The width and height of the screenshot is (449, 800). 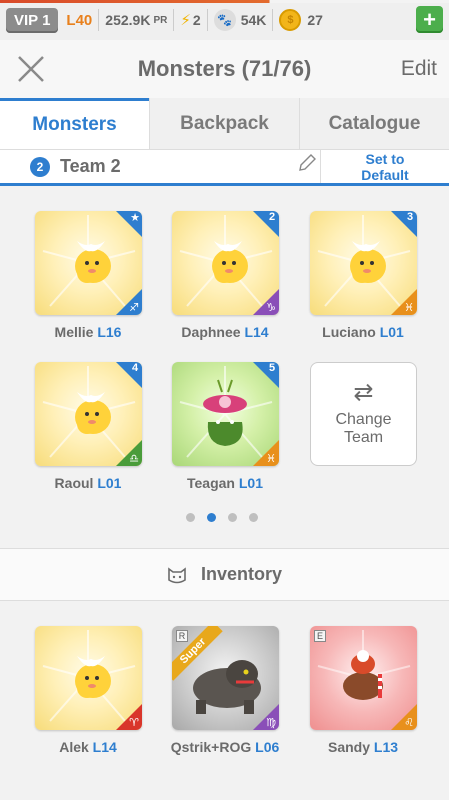 I want to click on rarity-badge: R, so click(x=182, y=636).